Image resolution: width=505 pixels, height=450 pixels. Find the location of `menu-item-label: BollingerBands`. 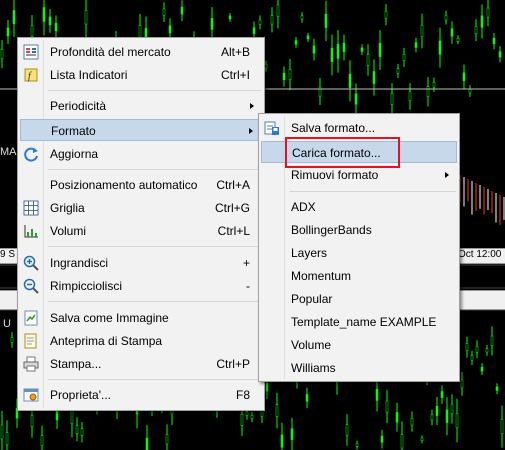

menu-item-label: BollingerBands is located at coordinates (331, 230).